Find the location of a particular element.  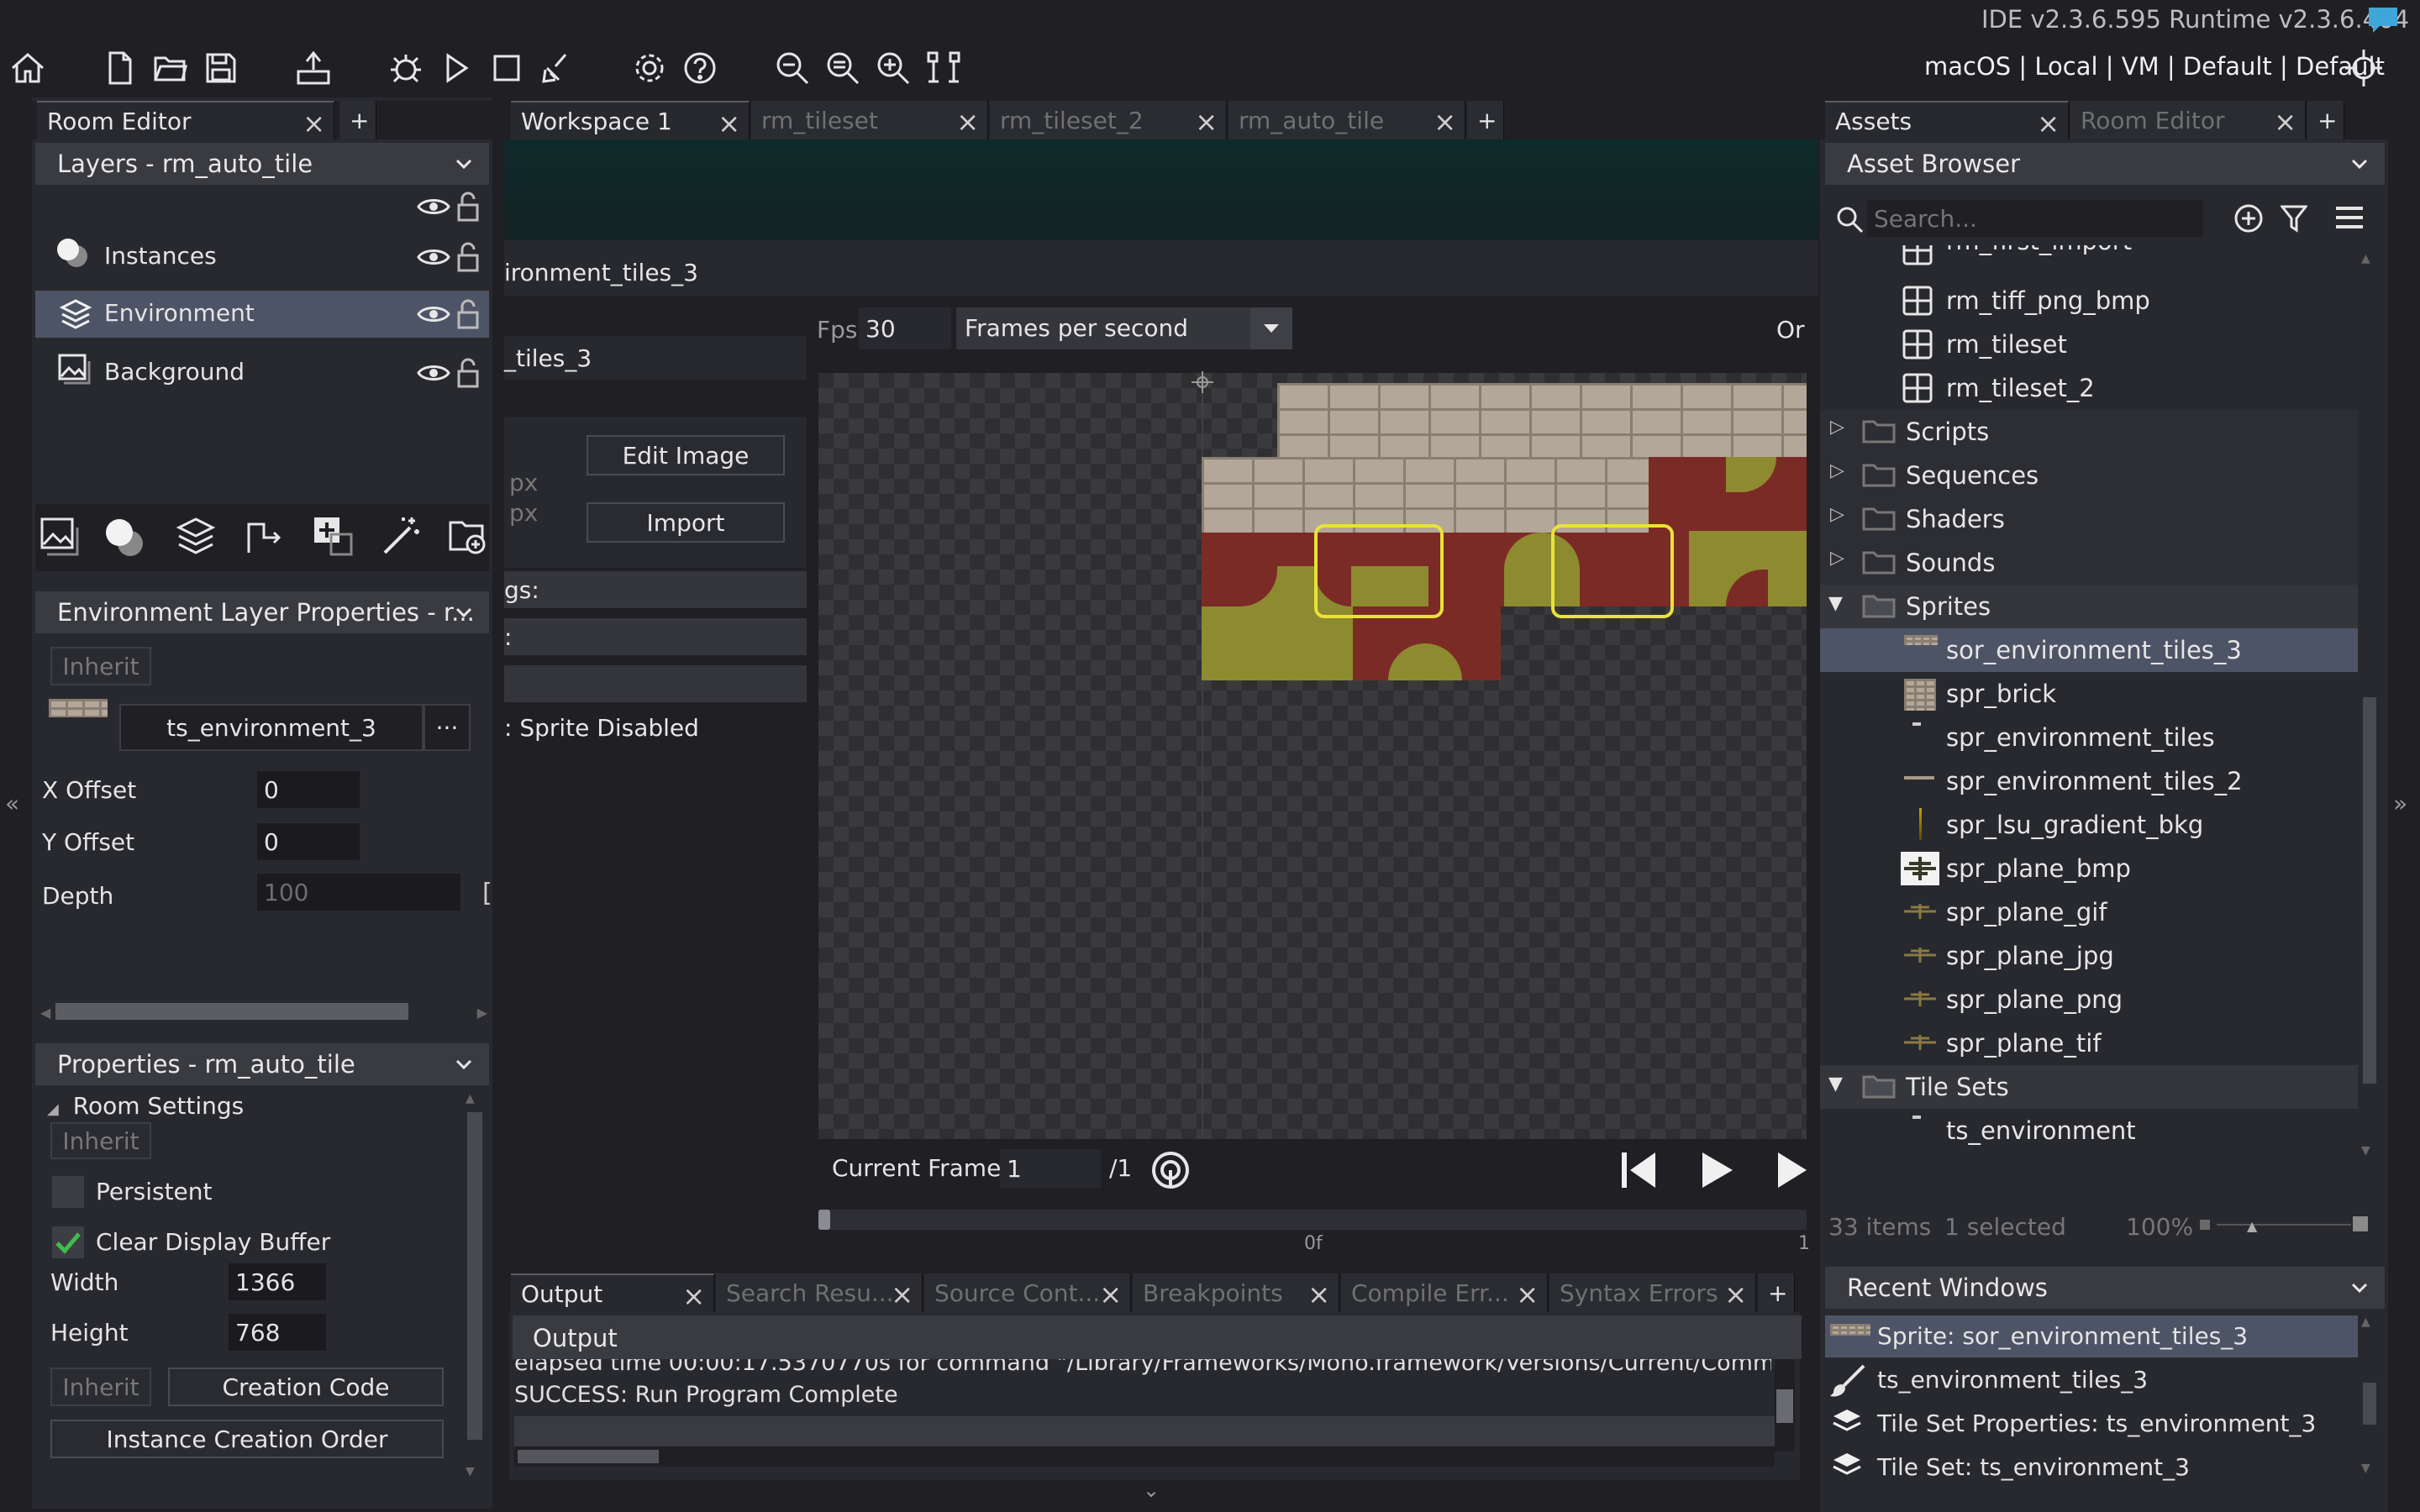

recent-windows-header: Recent Windows is located at coordinates (2105, 1288).